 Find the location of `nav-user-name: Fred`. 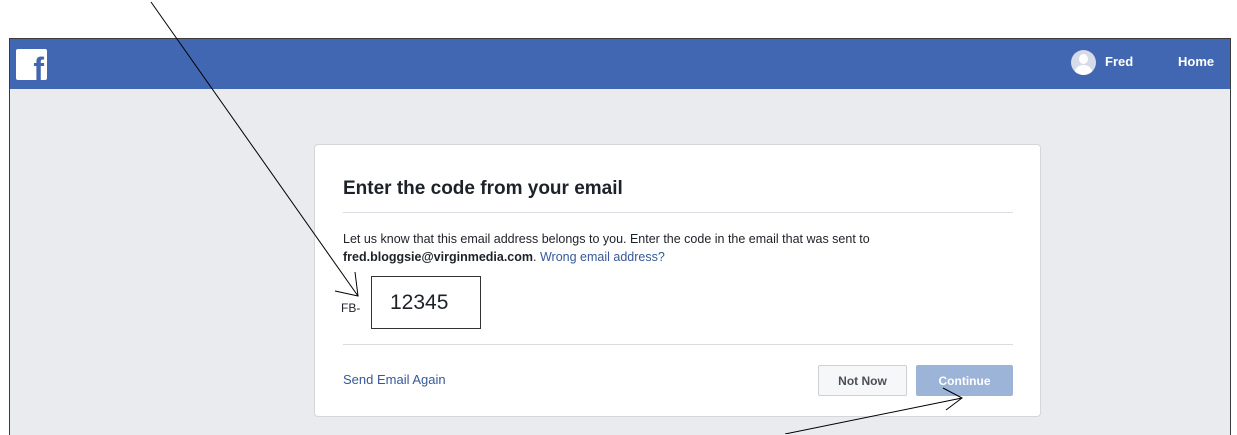

nav-user-name: Fred is located at coordinates (1119, 61).